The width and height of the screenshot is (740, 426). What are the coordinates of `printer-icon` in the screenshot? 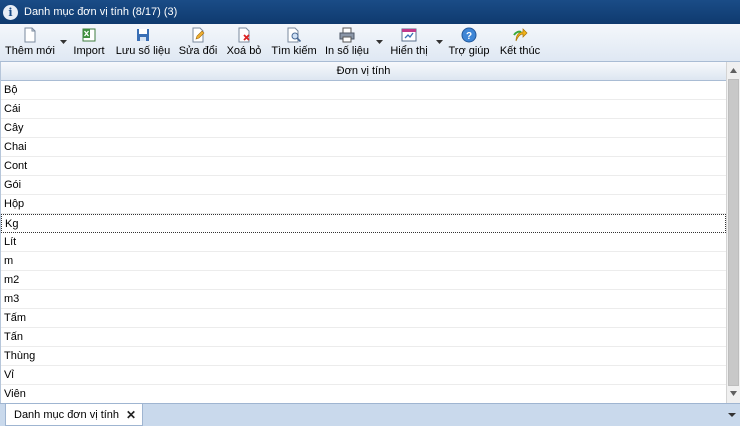 It's located at (347, 35).